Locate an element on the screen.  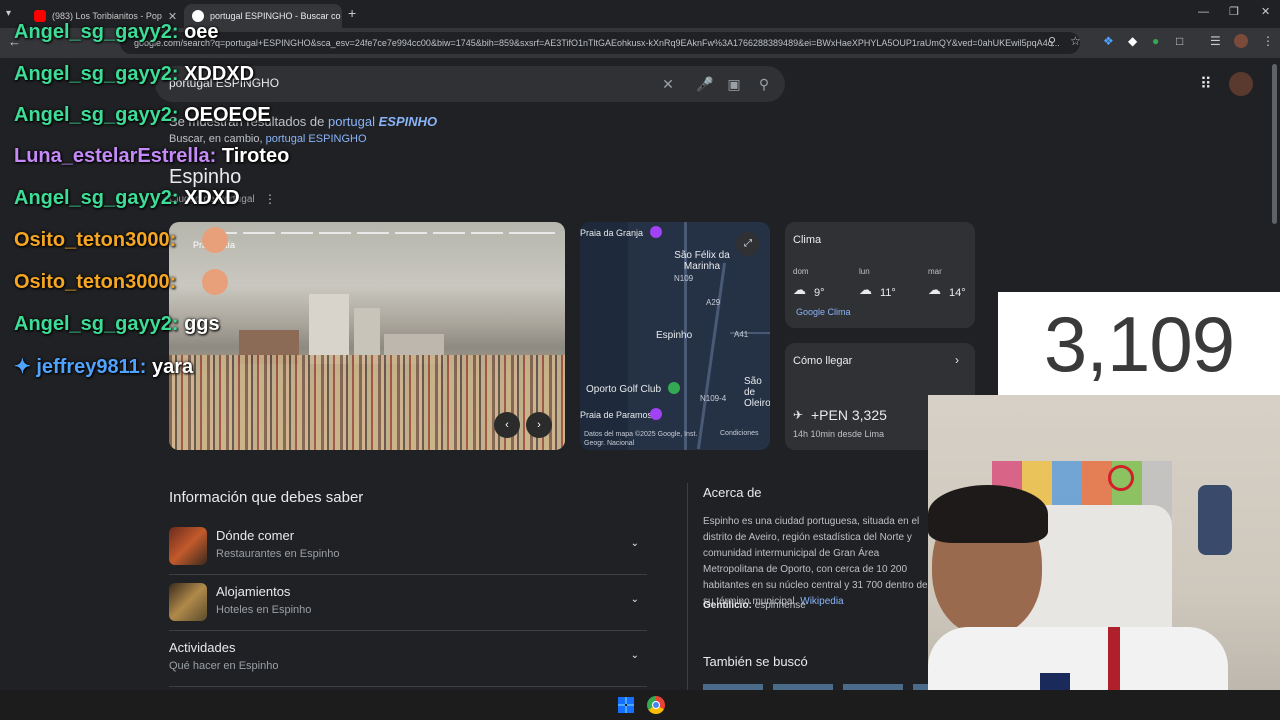
corrected-term-bold: ESPINHO is located at coordinates (408, 121).